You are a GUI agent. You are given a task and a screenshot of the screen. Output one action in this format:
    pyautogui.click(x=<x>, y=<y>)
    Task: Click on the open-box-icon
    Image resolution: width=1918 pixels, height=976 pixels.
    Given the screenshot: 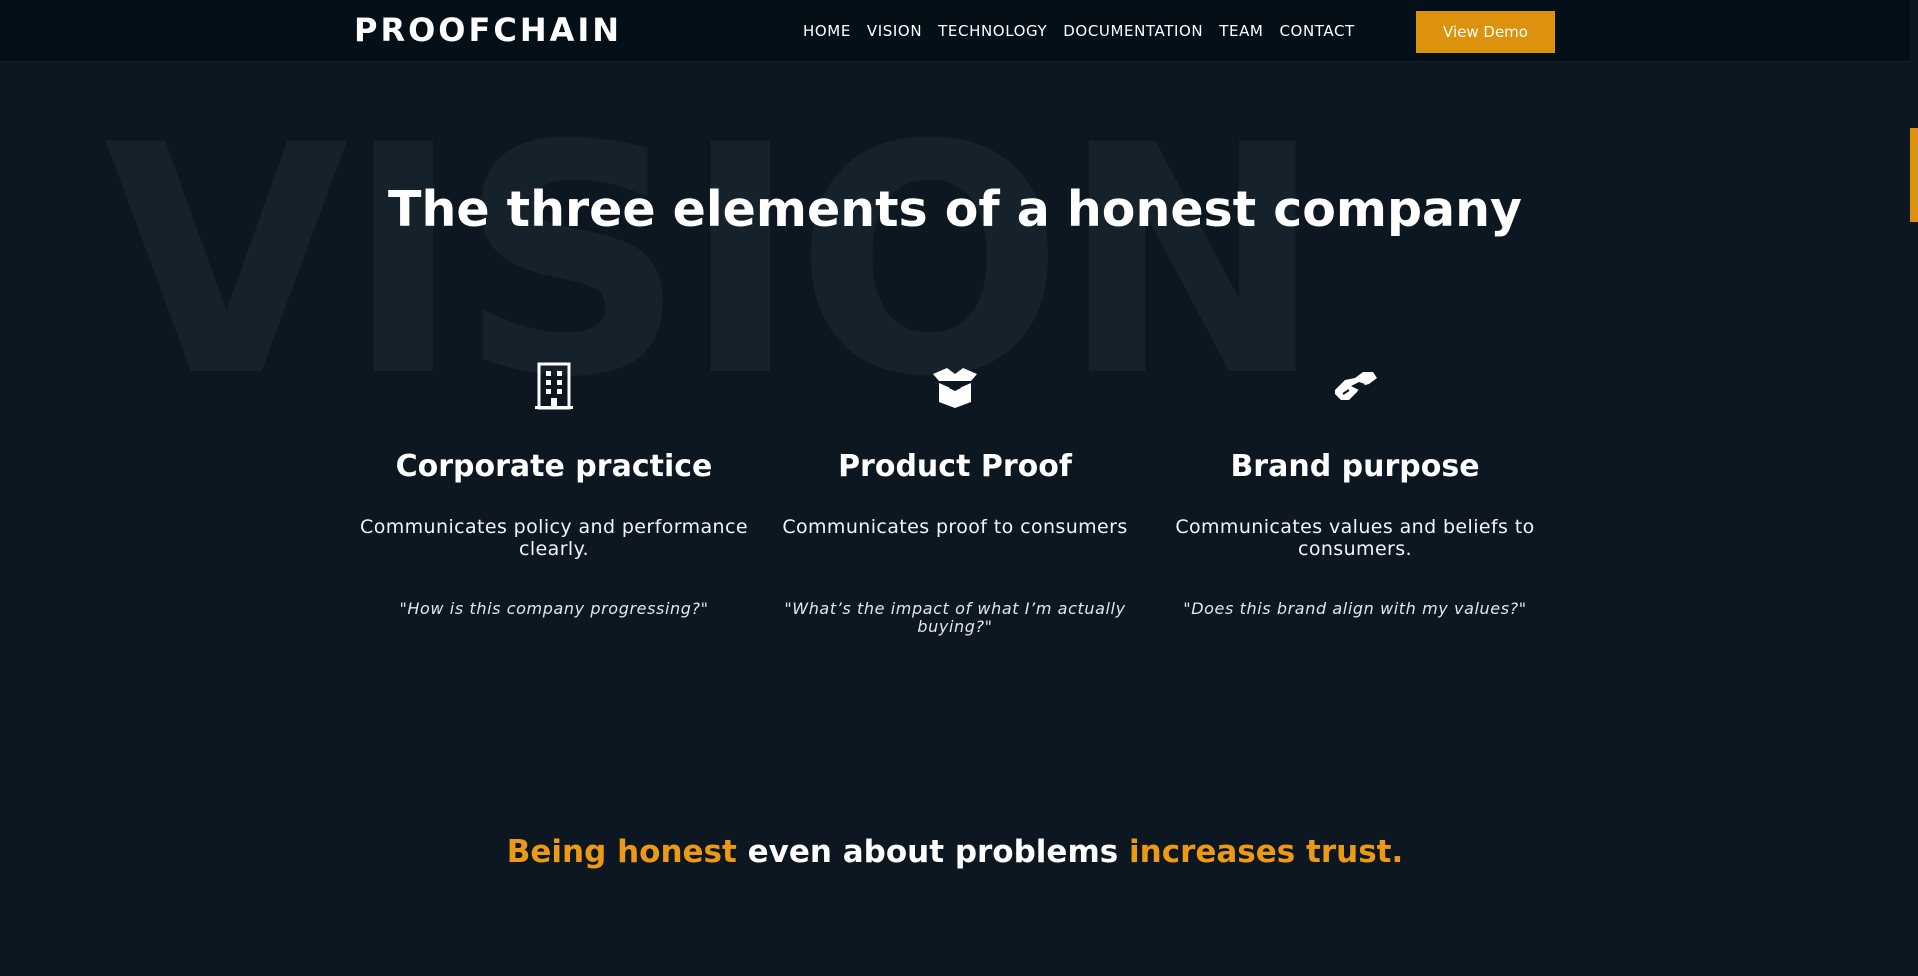 What is the action you would take?
    pyautogui.click(x=955, y=388)
    